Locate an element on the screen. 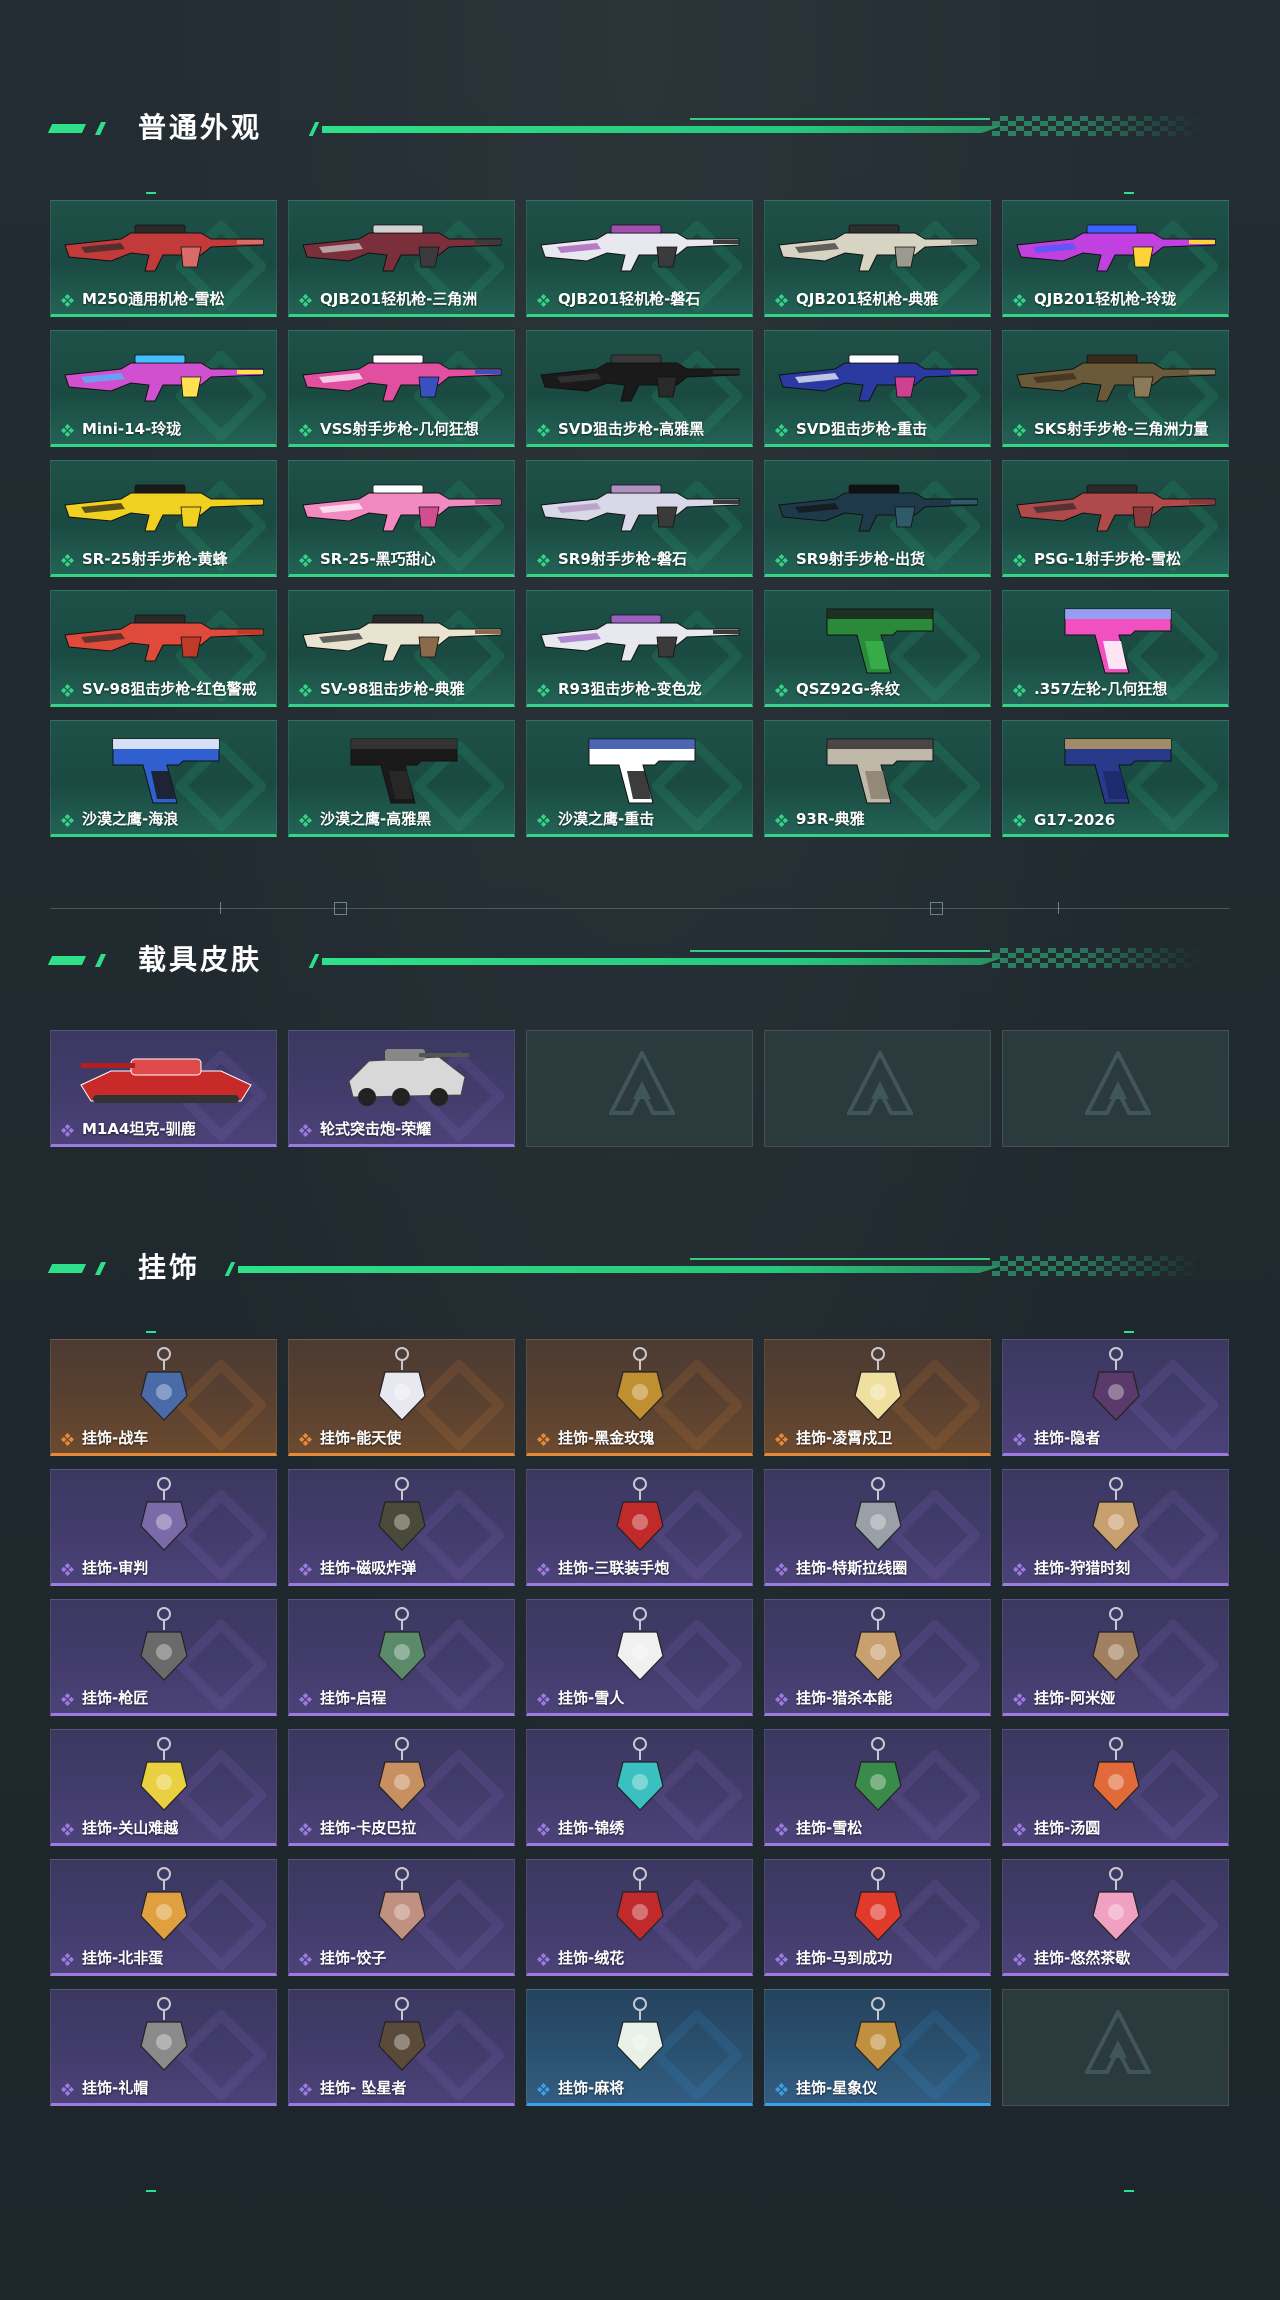 The height and width of the screenshot is (2300, 1280). item-card: 沙漠之鹰-重击 is located at coordinates (639, 778).